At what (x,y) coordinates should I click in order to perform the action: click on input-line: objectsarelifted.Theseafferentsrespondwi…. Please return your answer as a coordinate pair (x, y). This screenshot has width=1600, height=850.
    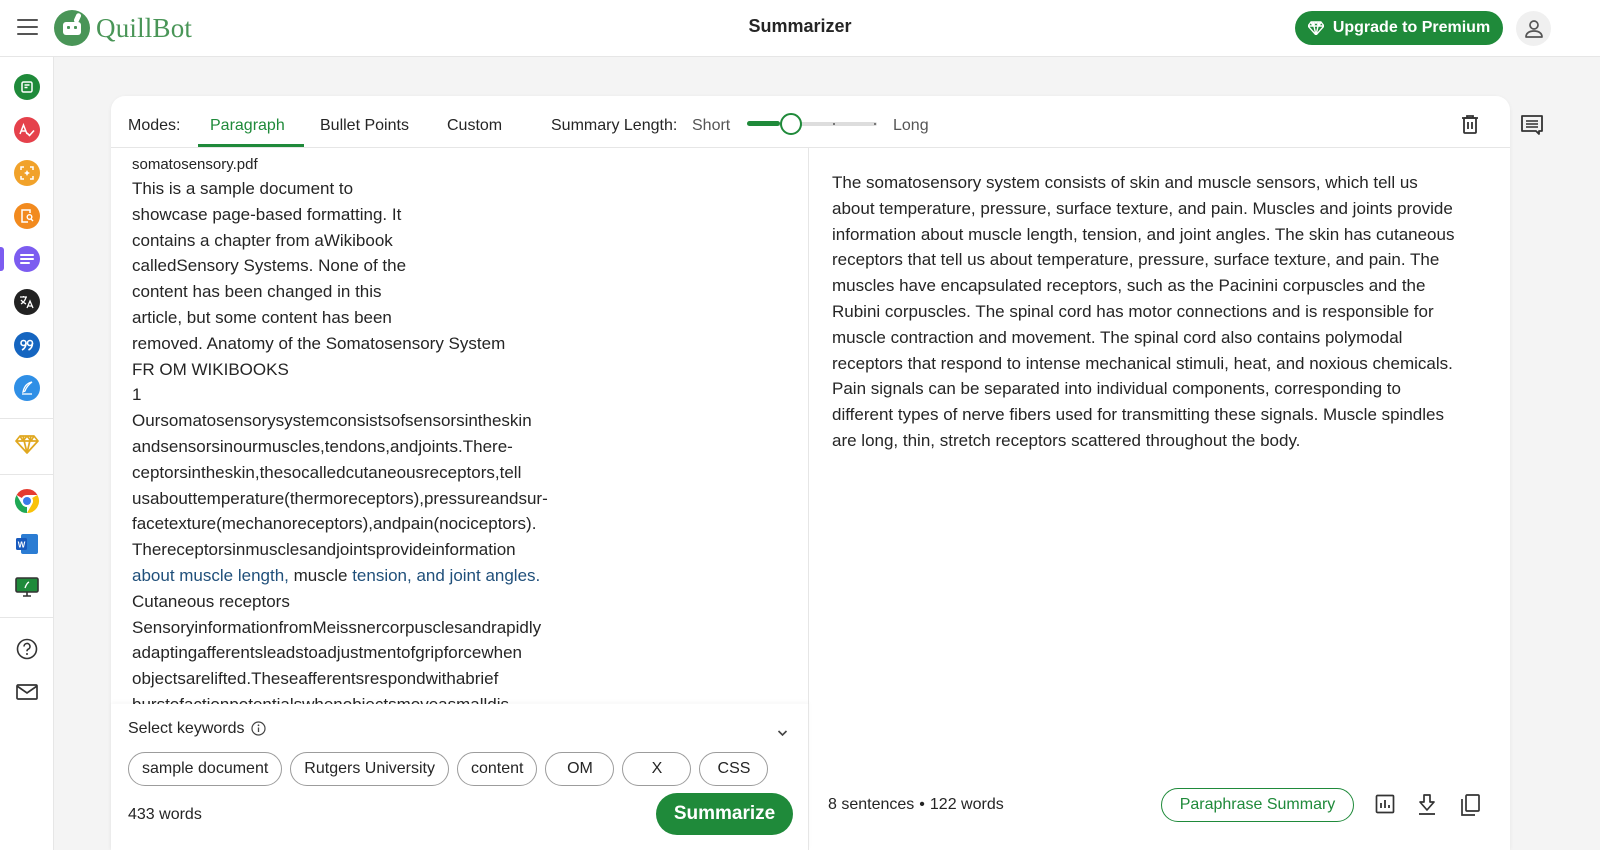
    Looking at the image, I should click on (315, 679).